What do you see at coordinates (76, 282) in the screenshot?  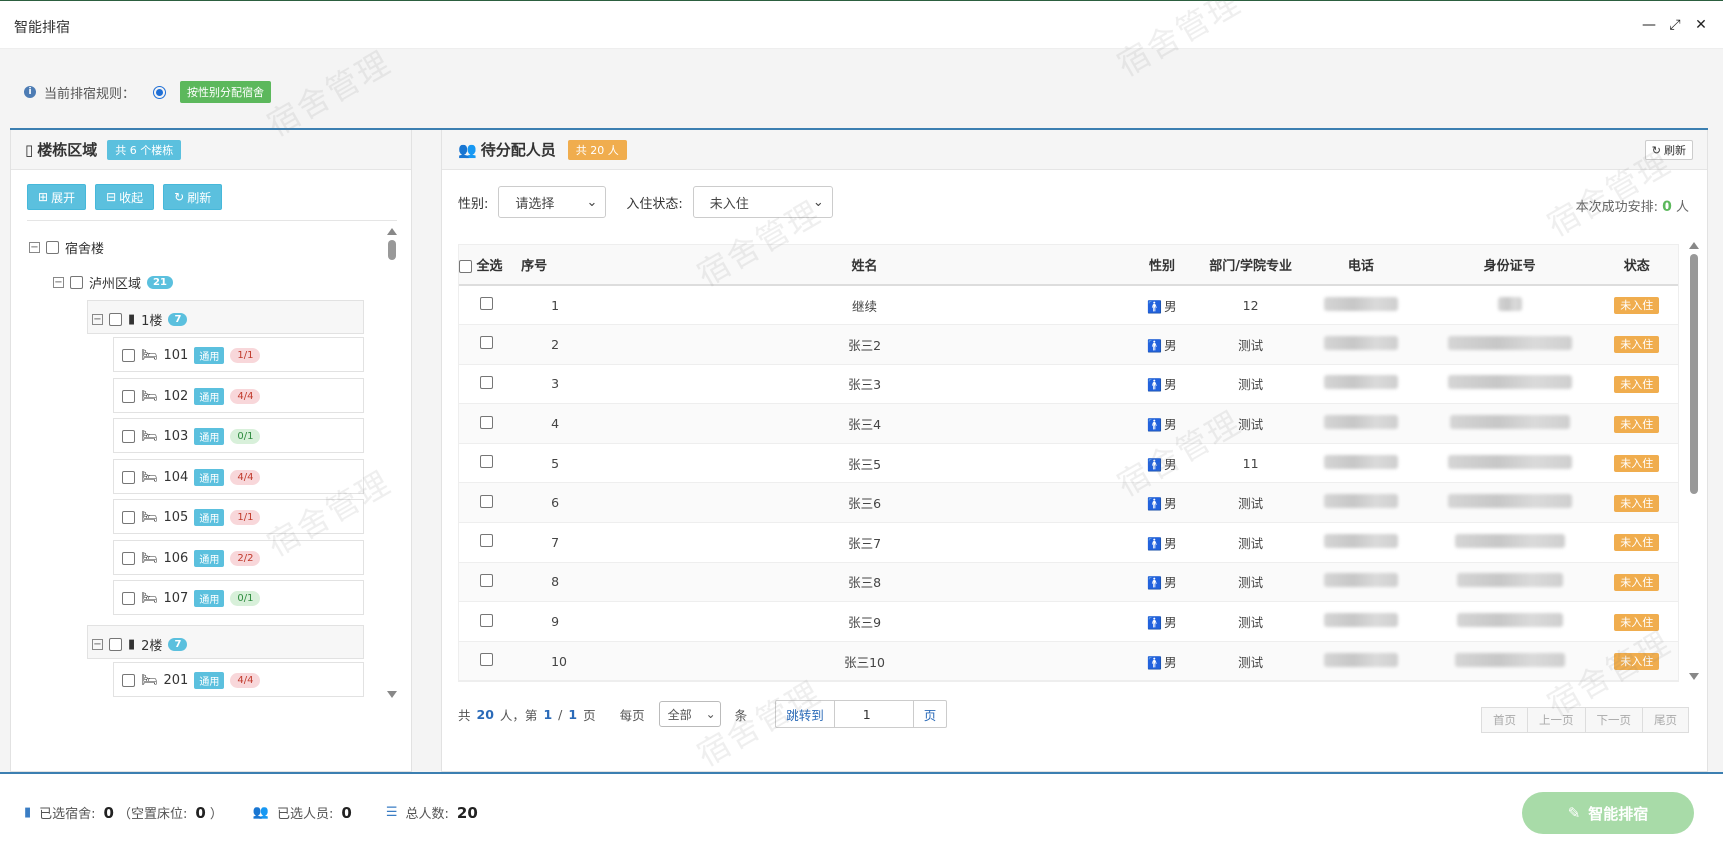 I see `area-checkbox` at bounding box center [76, 282].